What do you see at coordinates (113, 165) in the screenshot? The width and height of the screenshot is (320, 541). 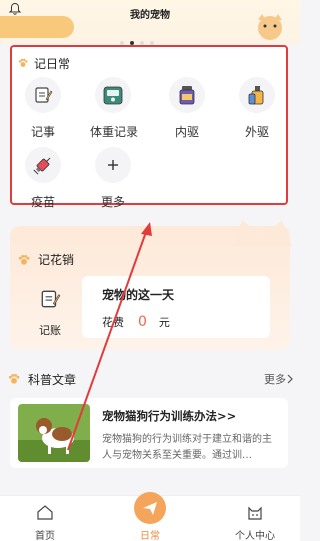 I see `plus-icon` at bounding box center [113, 165].